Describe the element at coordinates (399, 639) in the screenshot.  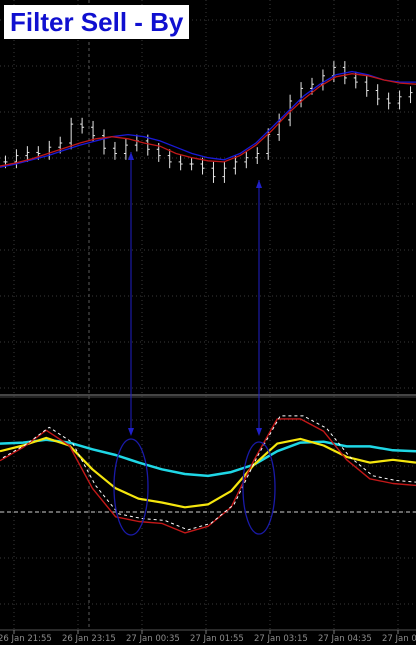
I see `time-axis-label: 27 Jan 05:55` at that location.